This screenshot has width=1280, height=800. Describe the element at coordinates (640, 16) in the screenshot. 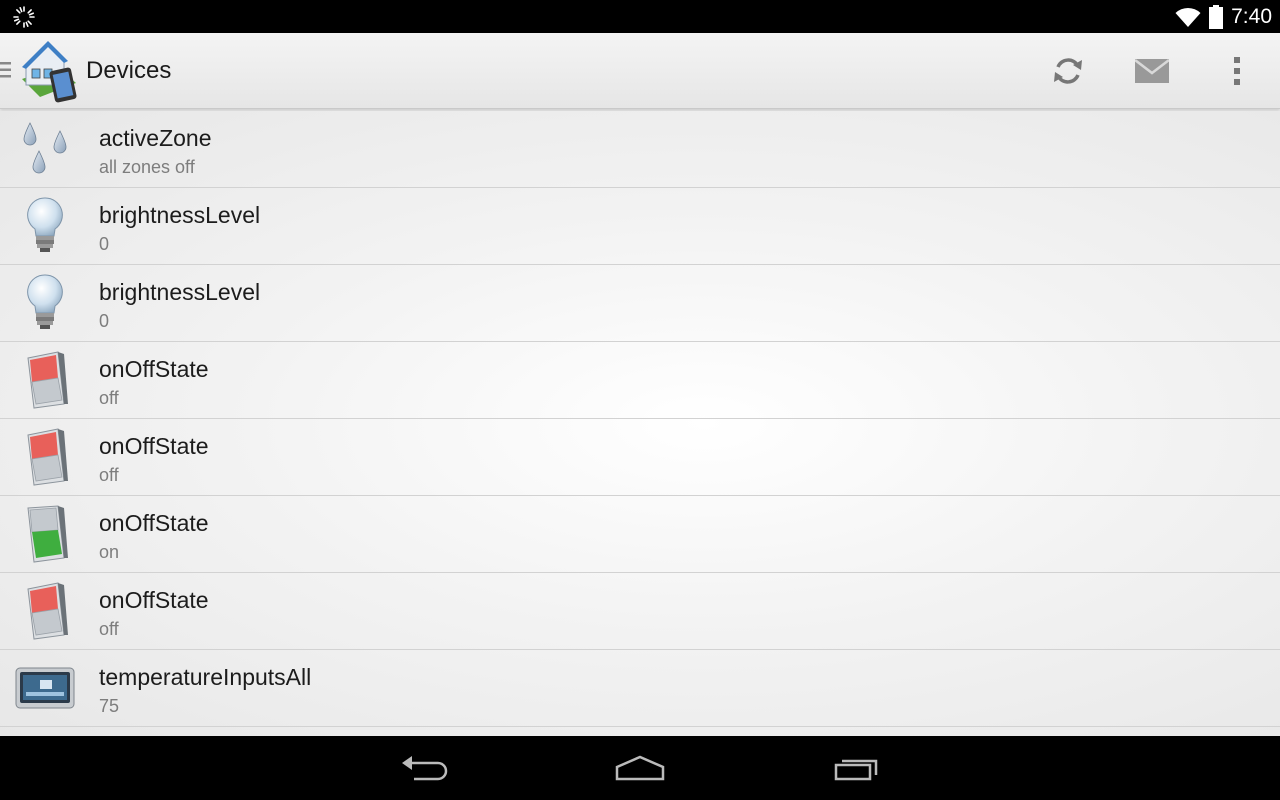

I see `status-bar: 7:40` at that location.